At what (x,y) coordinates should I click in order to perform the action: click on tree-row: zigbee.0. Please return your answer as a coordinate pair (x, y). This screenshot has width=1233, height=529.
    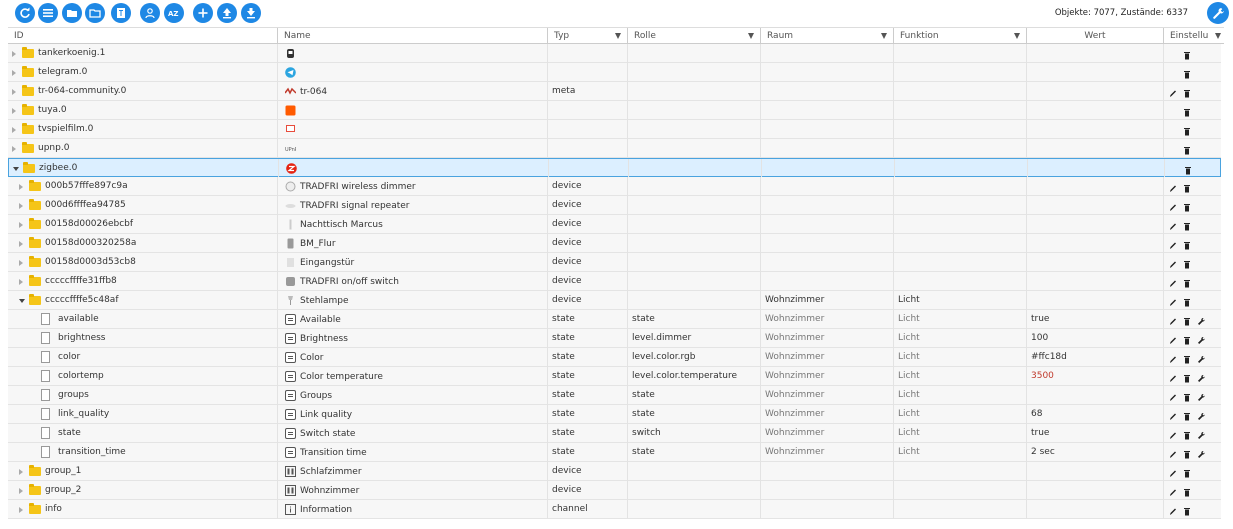
    Looking at the image, I should click on (614, 168).